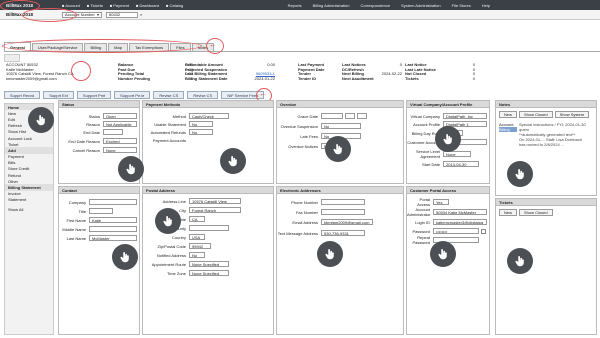  What do you see at coordinates (137, 5) in the screenshot?
I see `dashboard-icon: ■` at bounding box center [137, 5].